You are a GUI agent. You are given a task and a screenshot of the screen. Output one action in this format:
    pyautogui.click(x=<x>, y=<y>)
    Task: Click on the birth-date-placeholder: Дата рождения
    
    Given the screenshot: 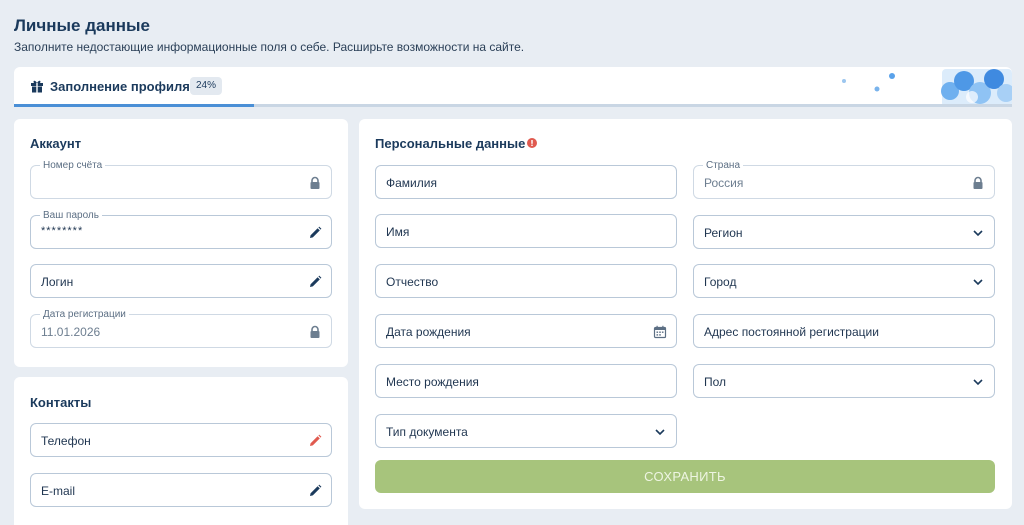 What is the action you would take?
    pyautogui.click(x=428, y=332)
    